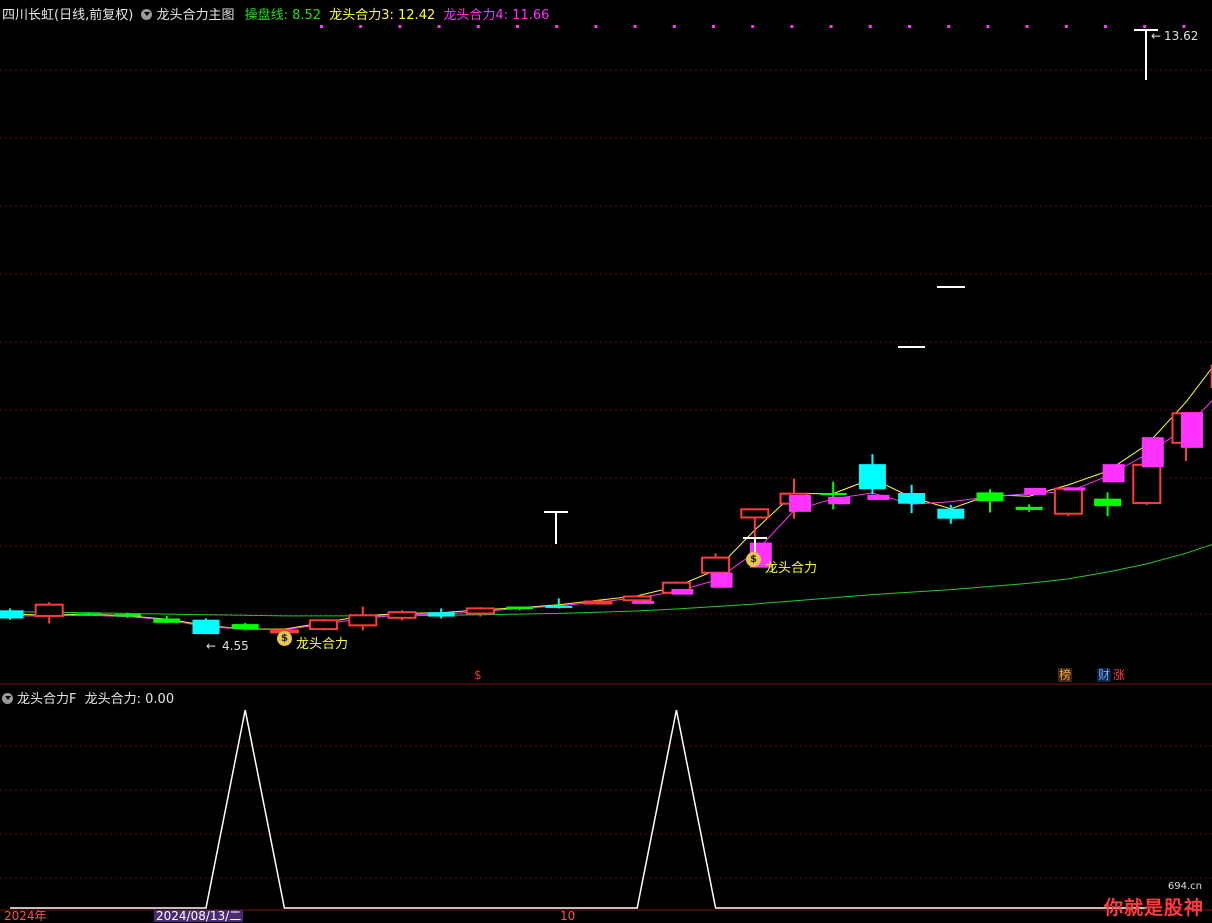 This screenshot has width=1212, height=923. Describe the element at coordinates (359, 15) in the screenshot. I see `series-label-1: 龙头合力3` at that location.